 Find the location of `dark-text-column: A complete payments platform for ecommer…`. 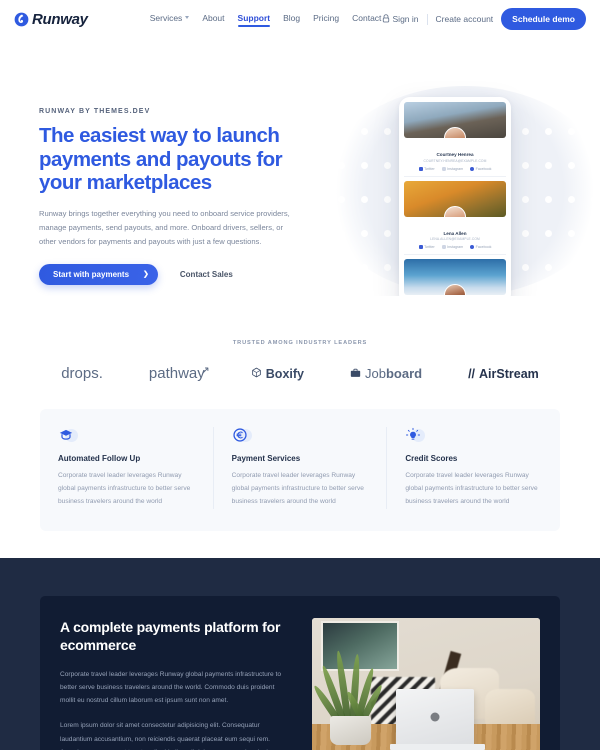

dark-text-column: A complete payments platform for ecommer… is located at coordinates (175, 684).